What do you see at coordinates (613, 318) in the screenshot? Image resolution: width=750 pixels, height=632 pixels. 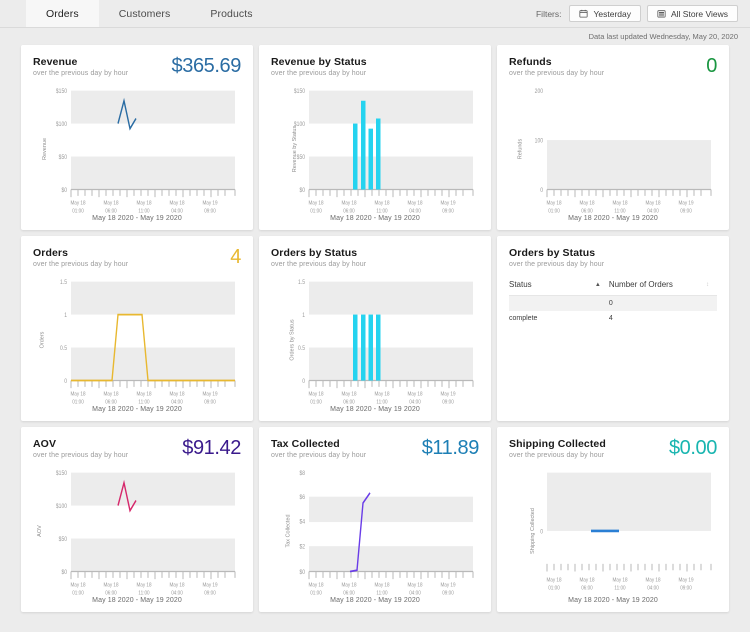 I see `table-row: complete 4` at bounding box center [613, 318].